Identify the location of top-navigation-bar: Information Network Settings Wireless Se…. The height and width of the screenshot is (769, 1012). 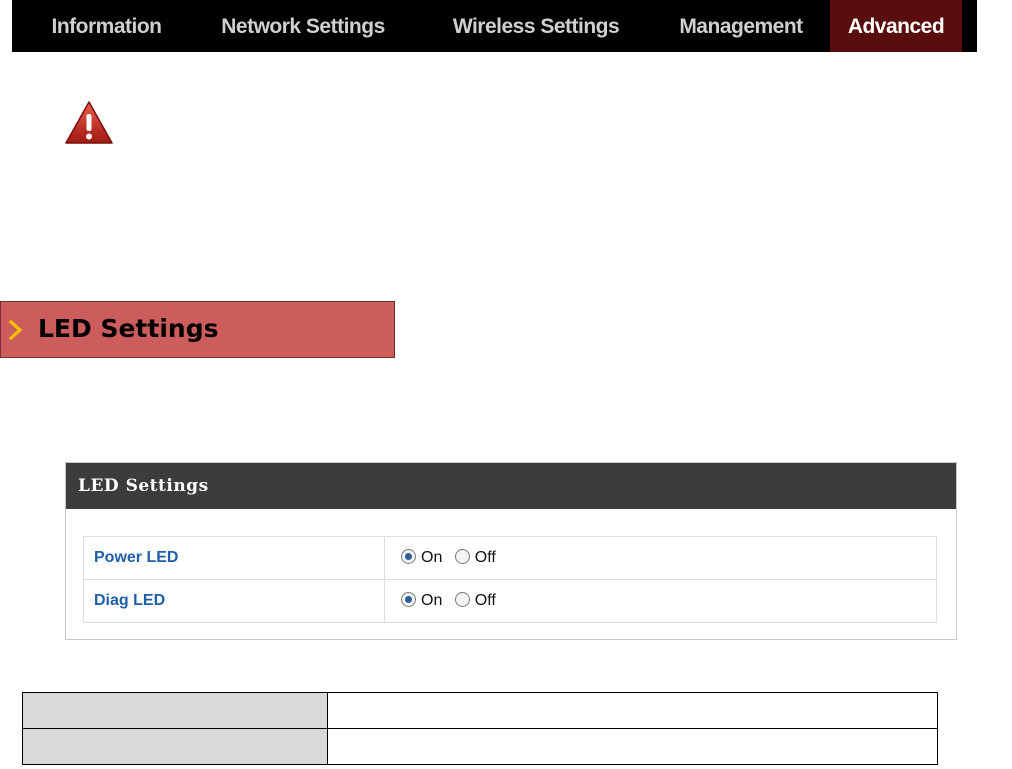
(494, 26).